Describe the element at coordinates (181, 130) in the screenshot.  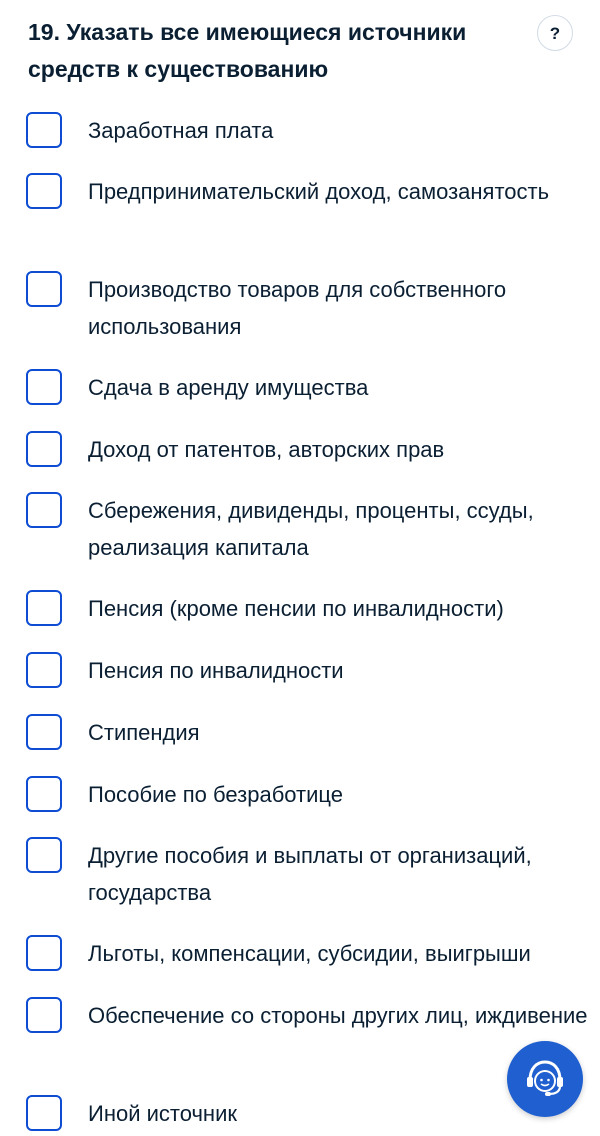
I see `option-label: Заработная плата` at that location.